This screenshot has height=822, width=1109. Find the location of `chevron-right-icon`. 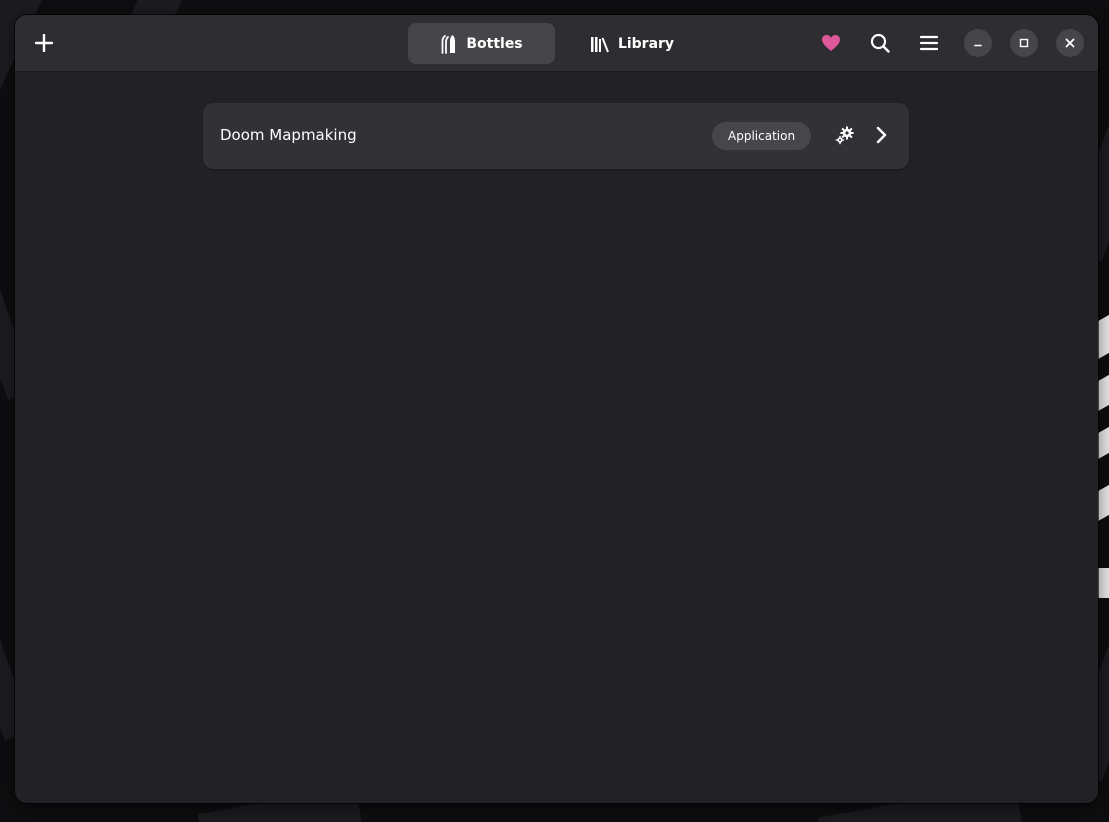

chevron-right-icon is located at coordinates (881, 135).